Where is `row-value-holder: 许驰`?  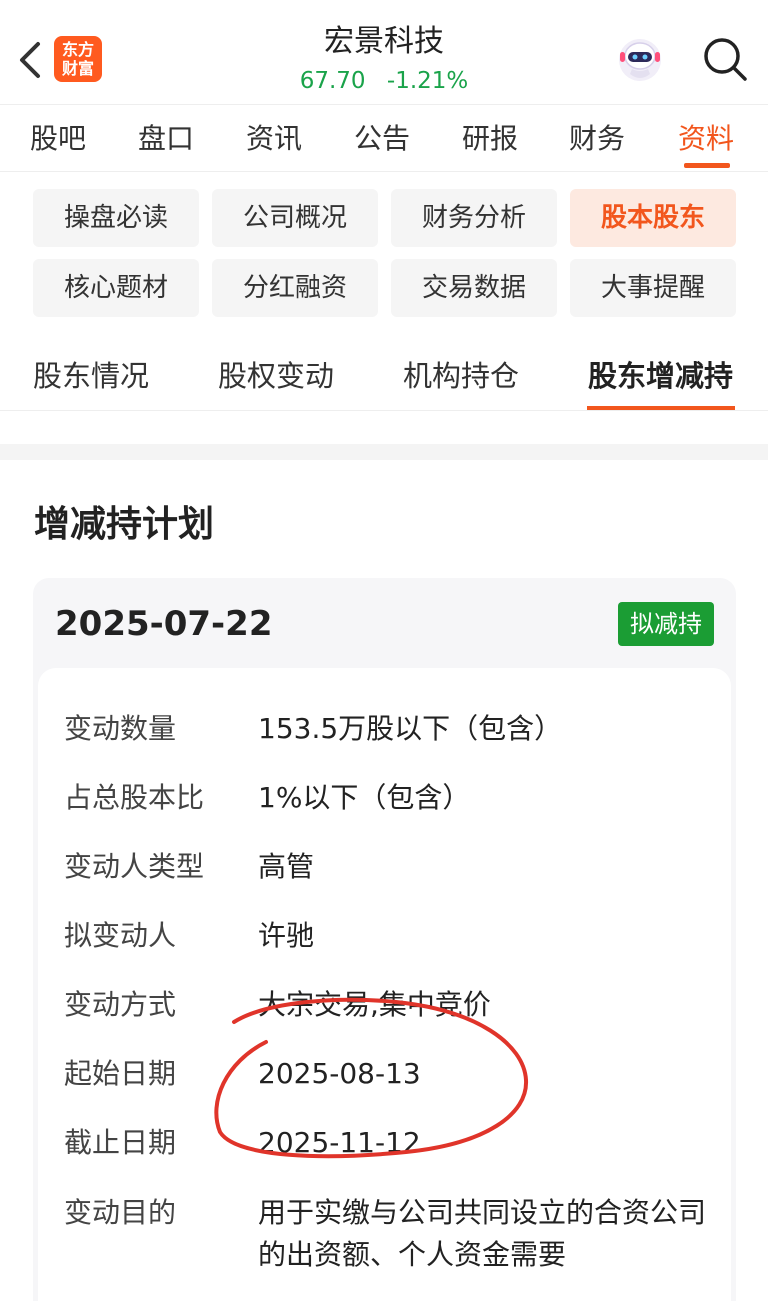 row-value-holder: 许驰 is located at coordinates (286, 935).